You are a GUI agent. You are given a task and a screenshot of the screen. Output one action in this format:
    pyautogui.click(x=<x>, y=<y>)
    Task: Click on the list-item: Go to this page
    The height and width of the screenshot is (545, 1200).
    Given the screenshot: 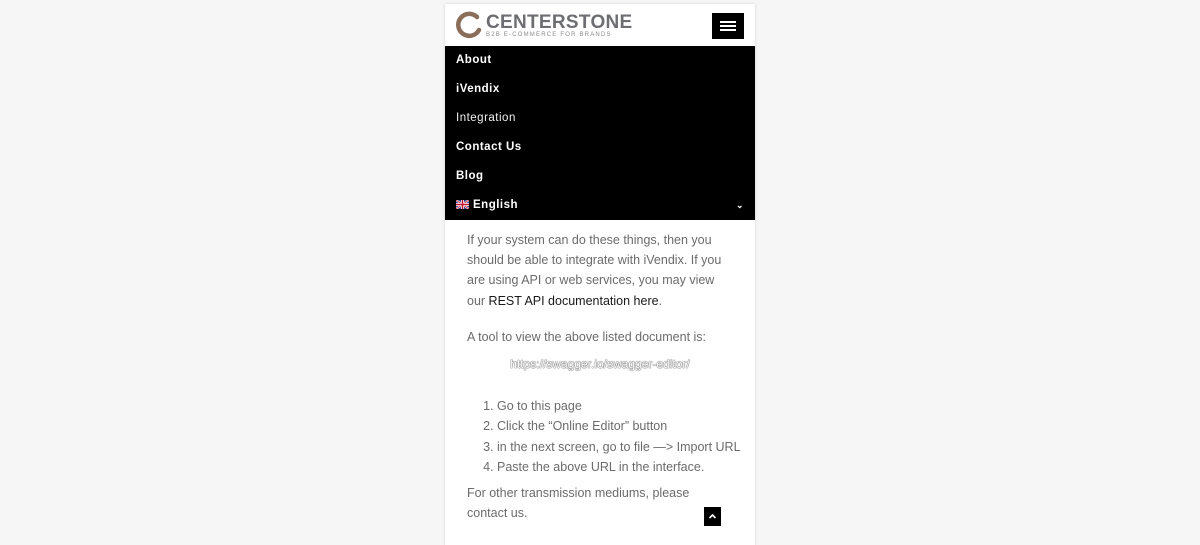 What is the action you would take?
    pyautogui.click(x=626, y=406)
    